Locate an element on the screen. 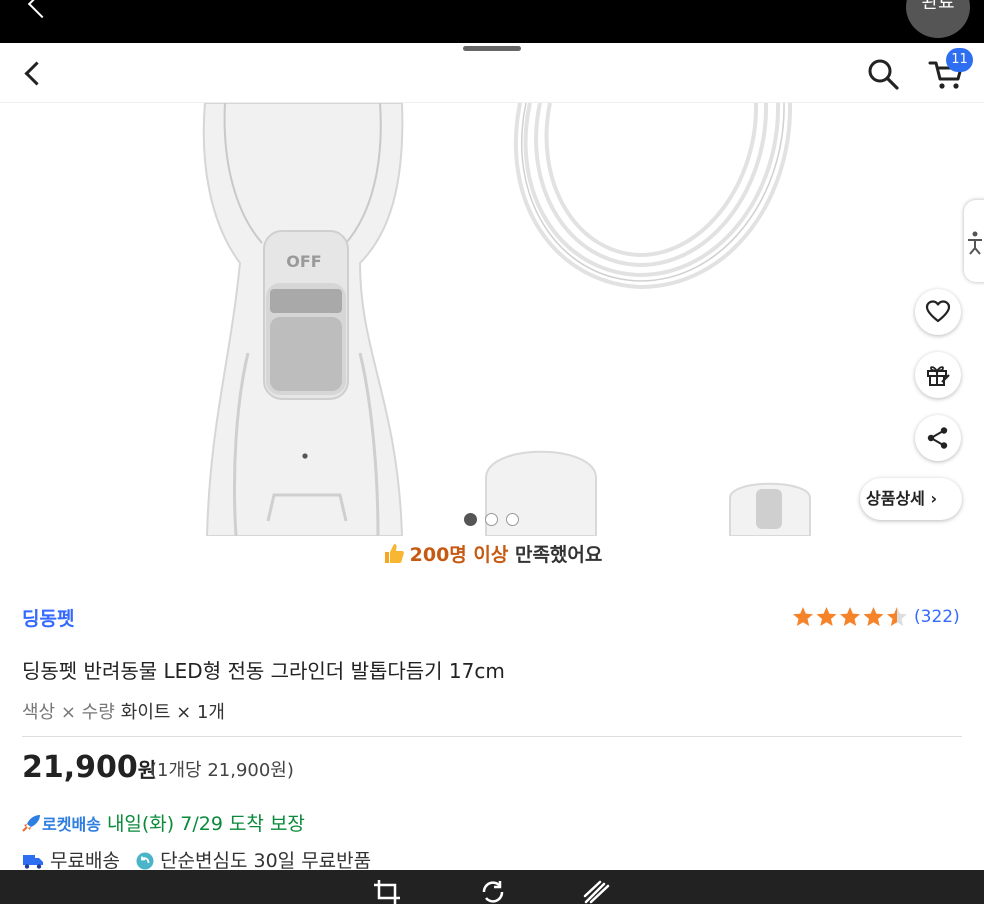  truck-icon is located at coordinates (33, 862).